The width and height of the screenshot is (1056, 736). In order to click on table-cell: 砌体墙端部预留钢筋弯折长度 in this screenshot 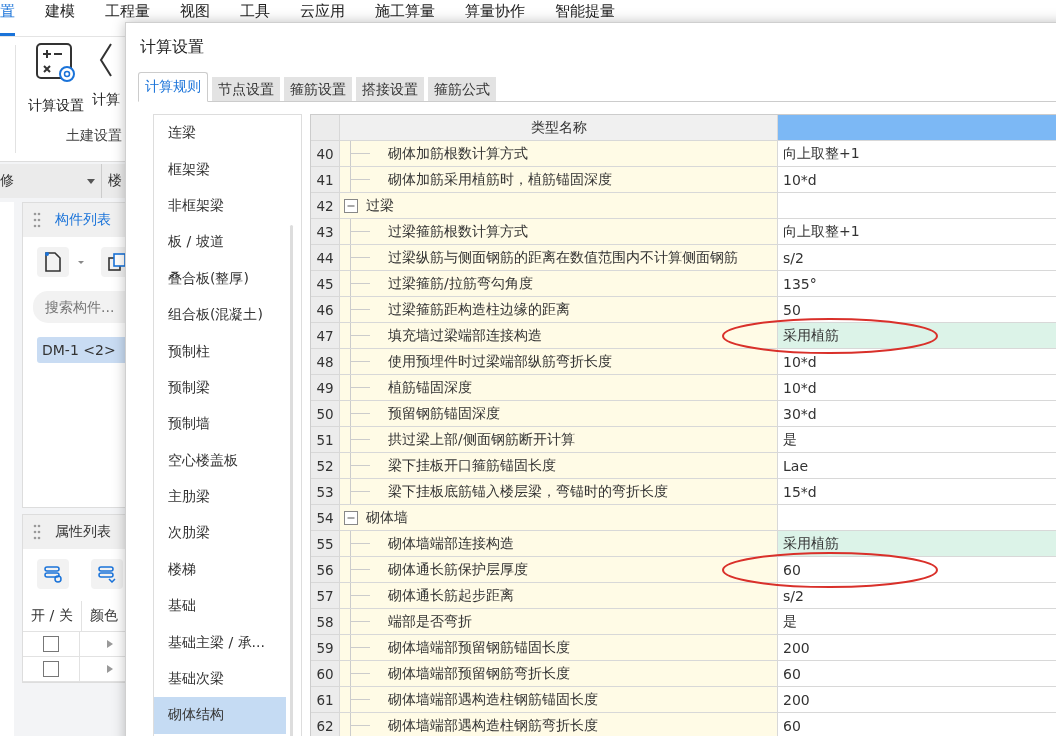, I will do `click(559, 674)`.